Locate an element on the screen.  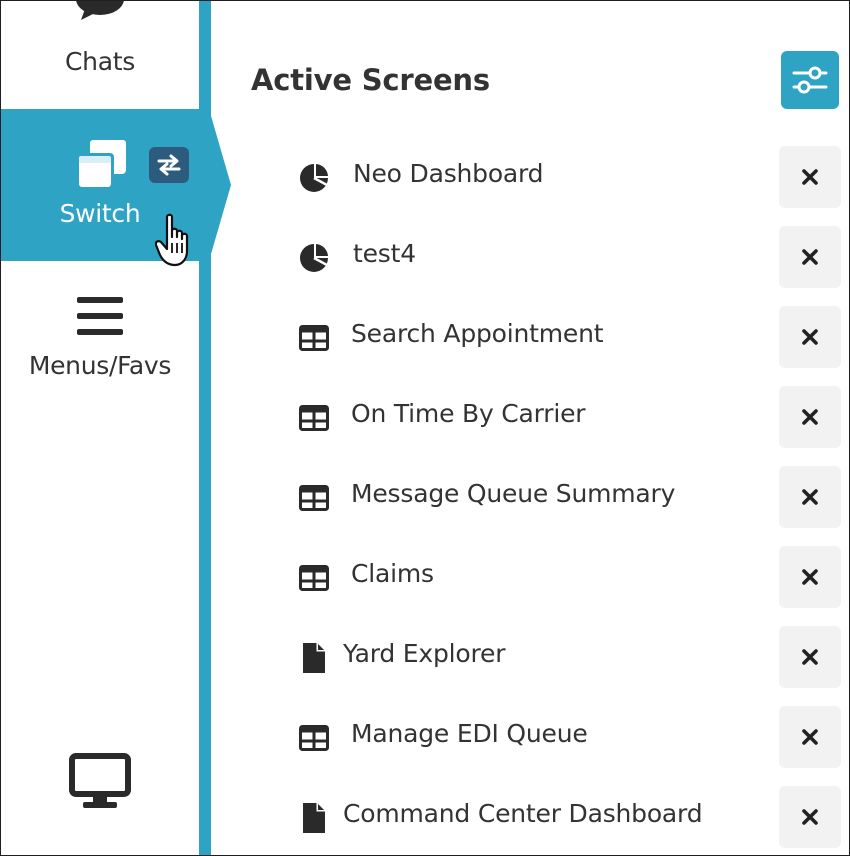
screen-row: Manage EDI Queue is located at coordinates (530, 737).